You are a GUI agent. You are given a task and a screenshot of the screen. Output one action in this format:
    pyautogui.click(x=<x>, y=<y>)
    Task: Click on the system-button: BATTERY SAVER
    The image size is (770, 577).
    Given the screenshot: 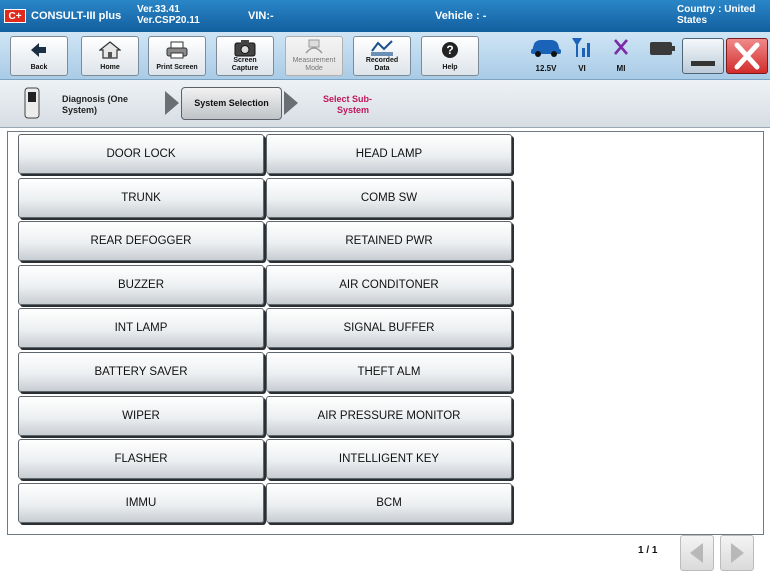 What is the action you would take?
    pyautogui.click(x=141, y=372)
    